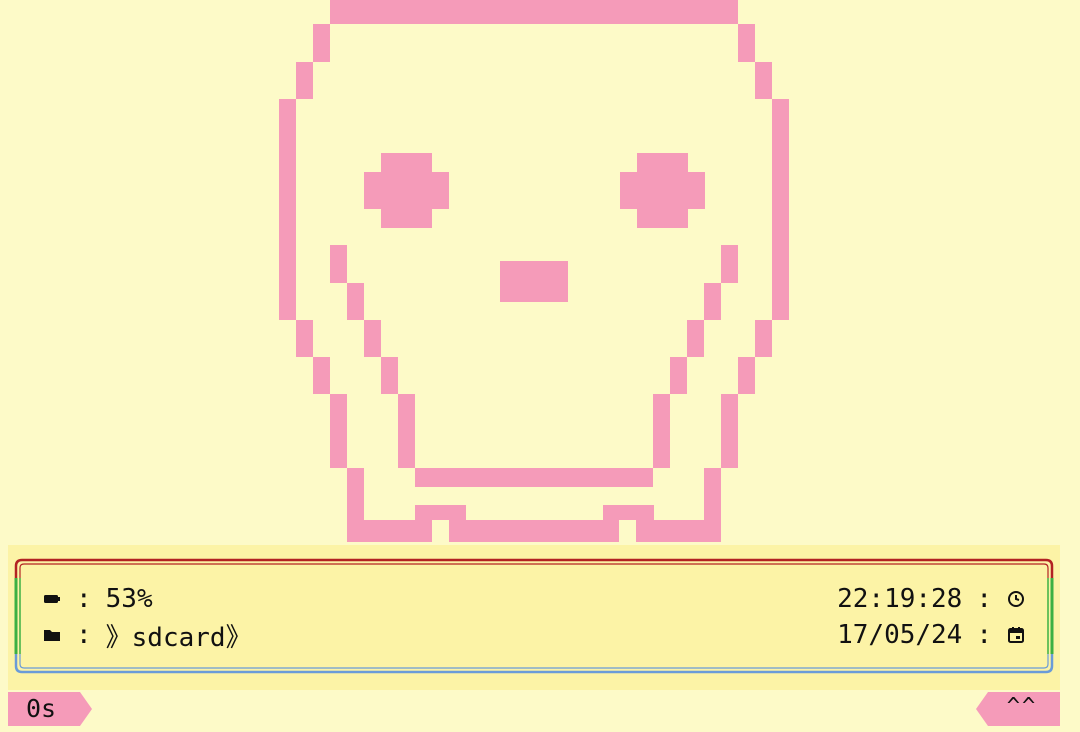  Describe the element at coordinates (97, 599) in the screenshot. I see `battery-row: : 53%` at that location.